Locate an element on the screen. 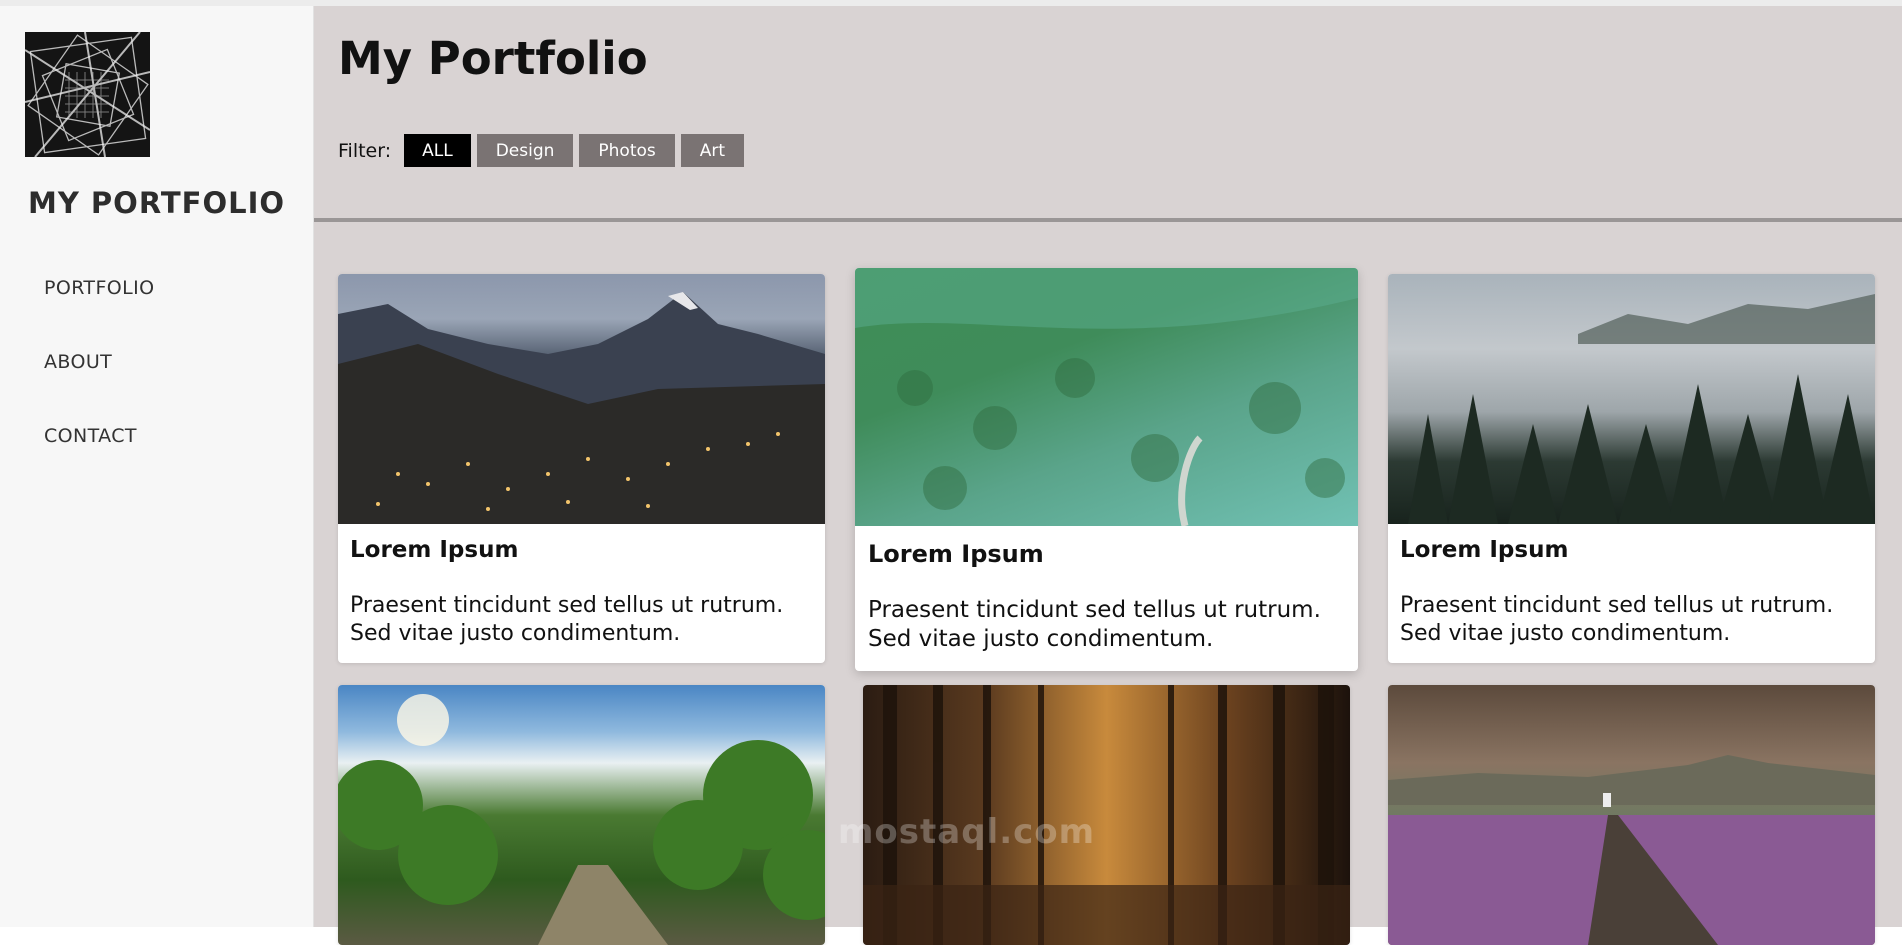  logo-graphic is located at coordinates (87, 94).